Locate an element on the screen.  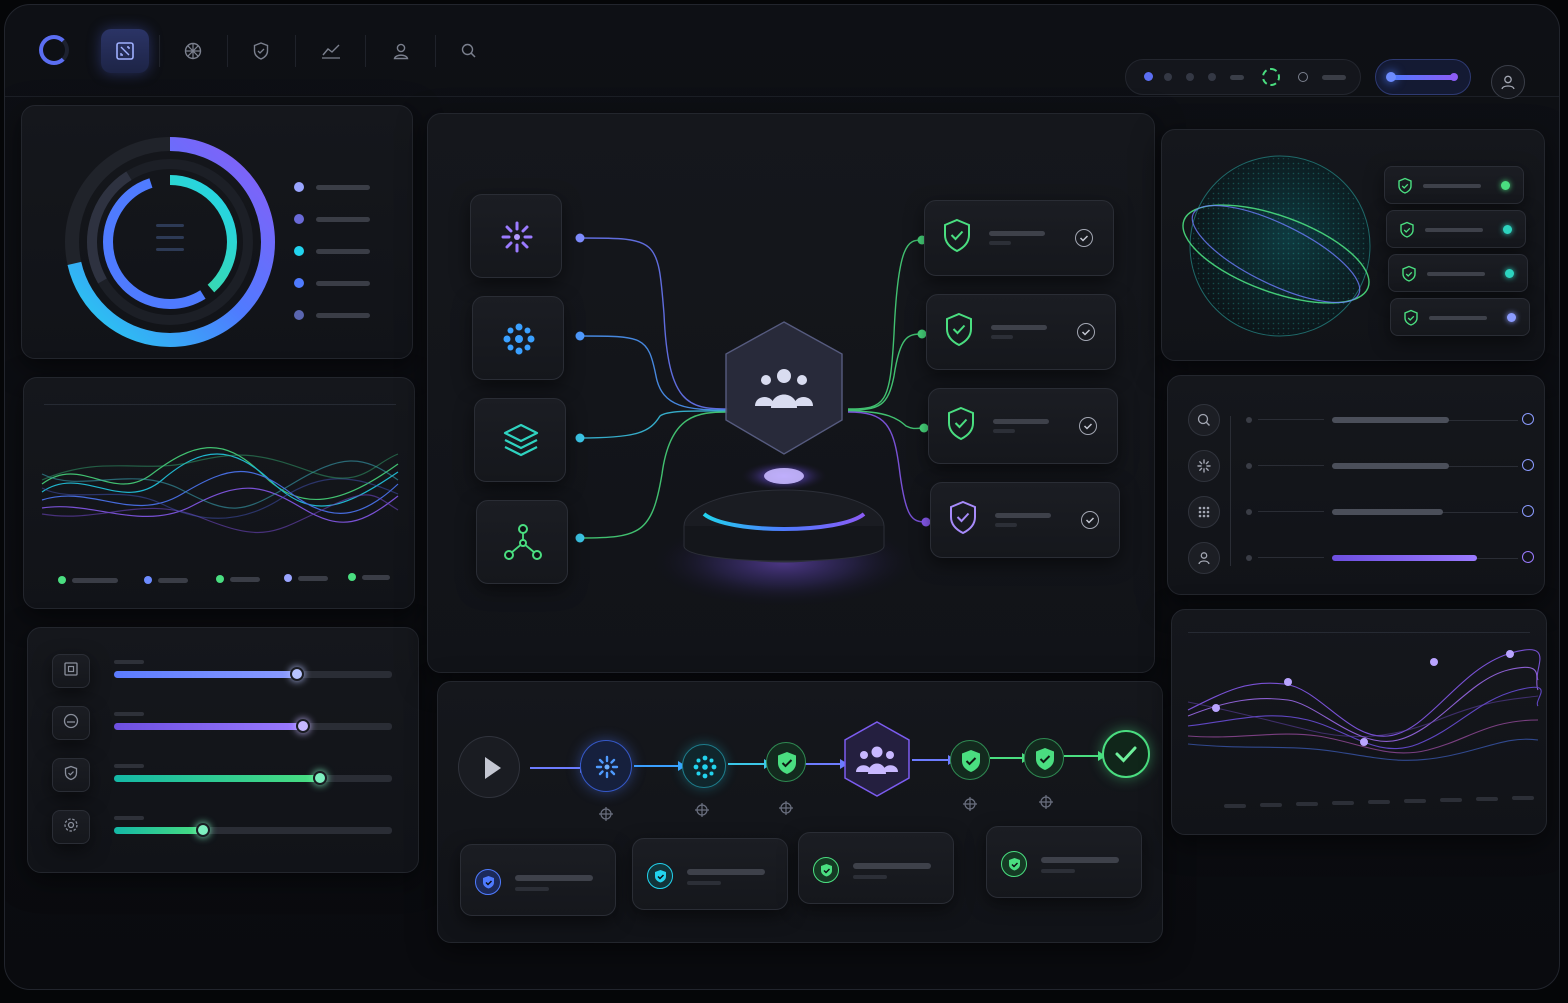
trend-chart-card is located at coordinates (1359, 722).